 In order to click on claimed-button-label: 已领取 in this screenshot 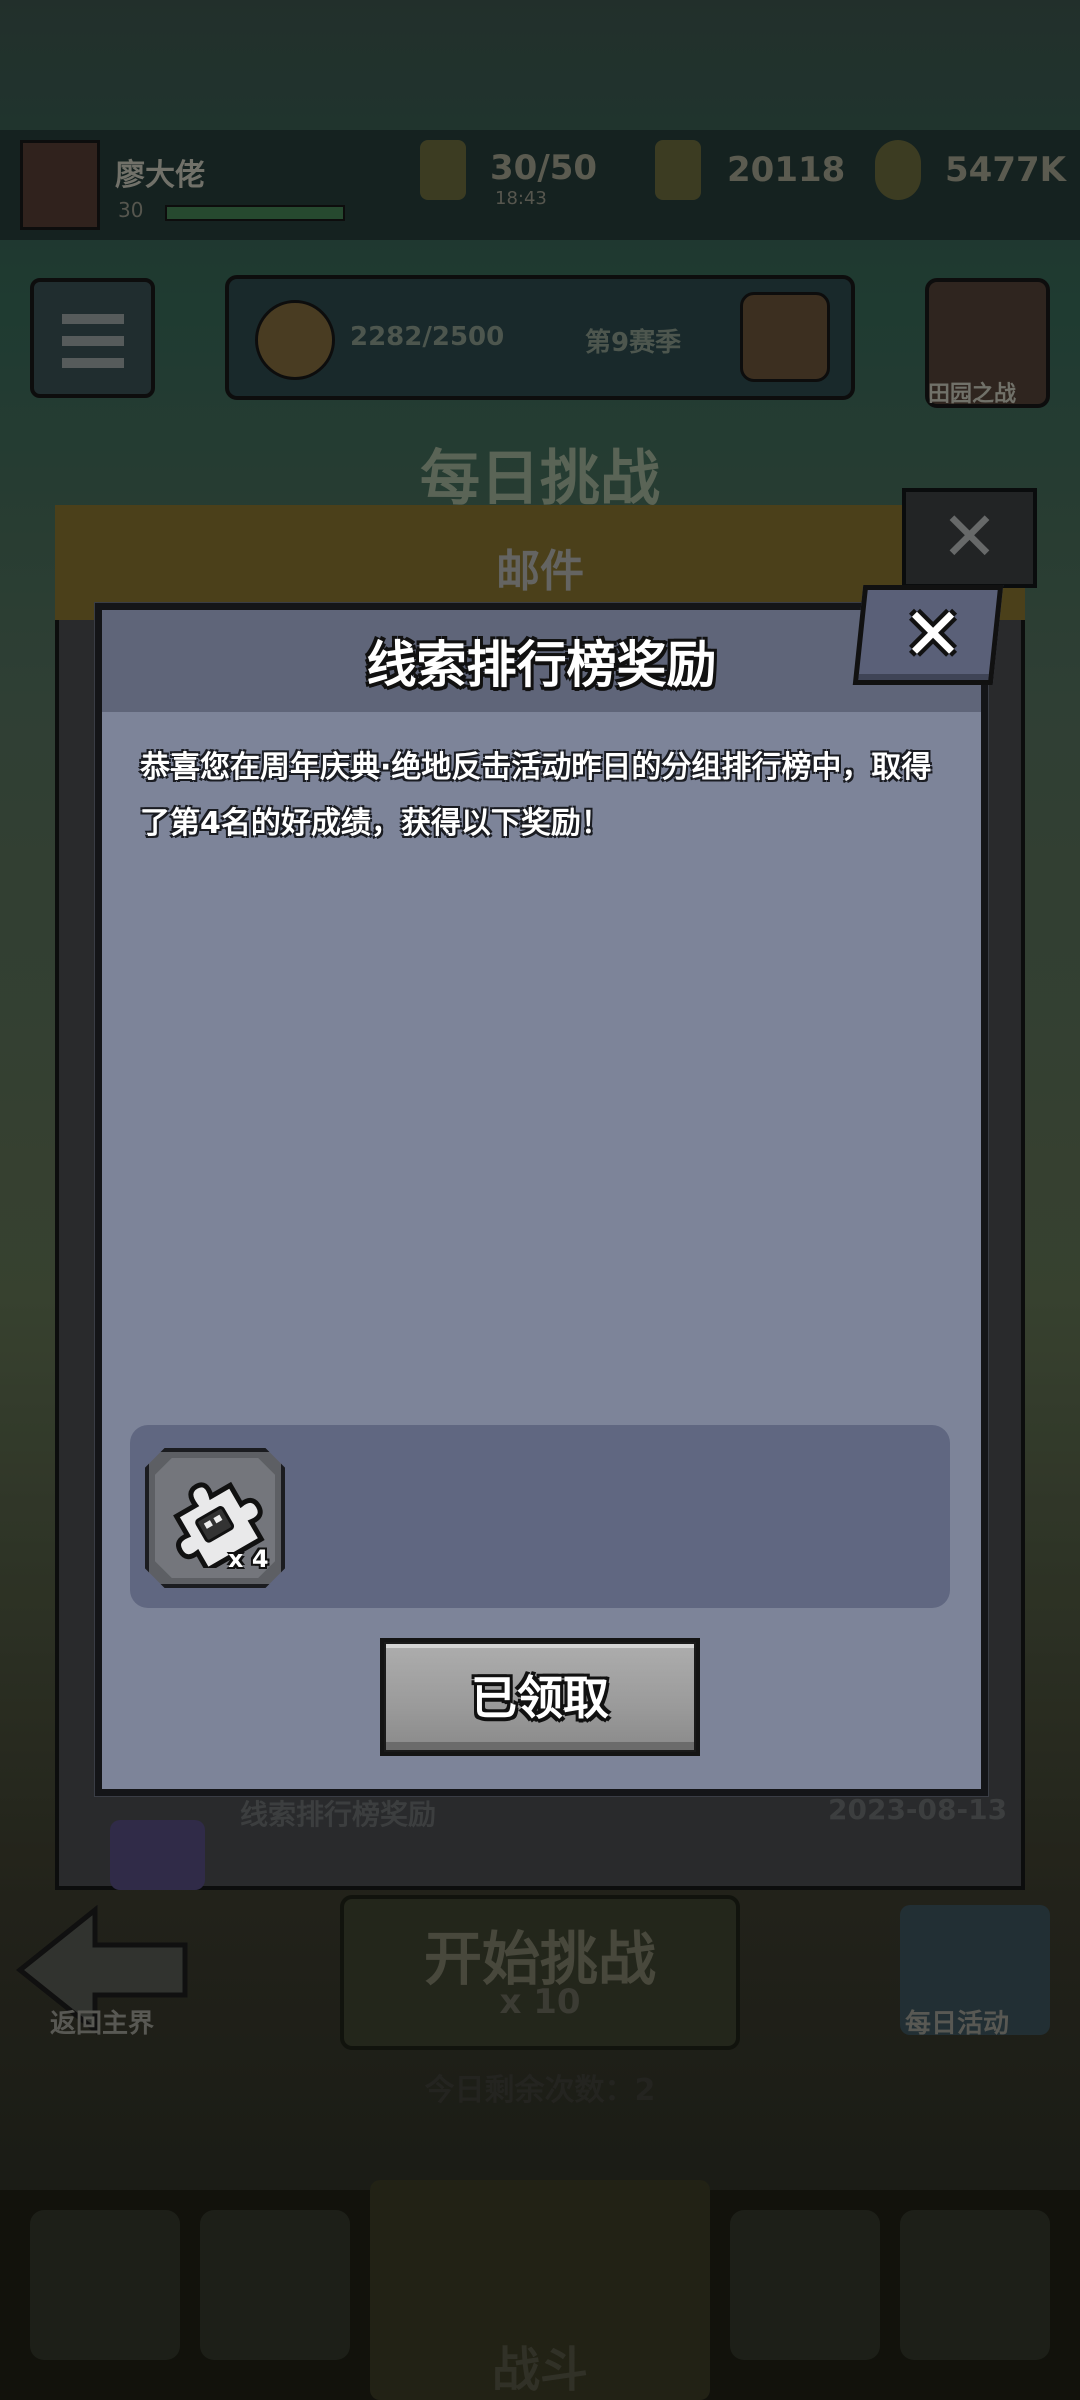, I will do `click(540, 1698)`.